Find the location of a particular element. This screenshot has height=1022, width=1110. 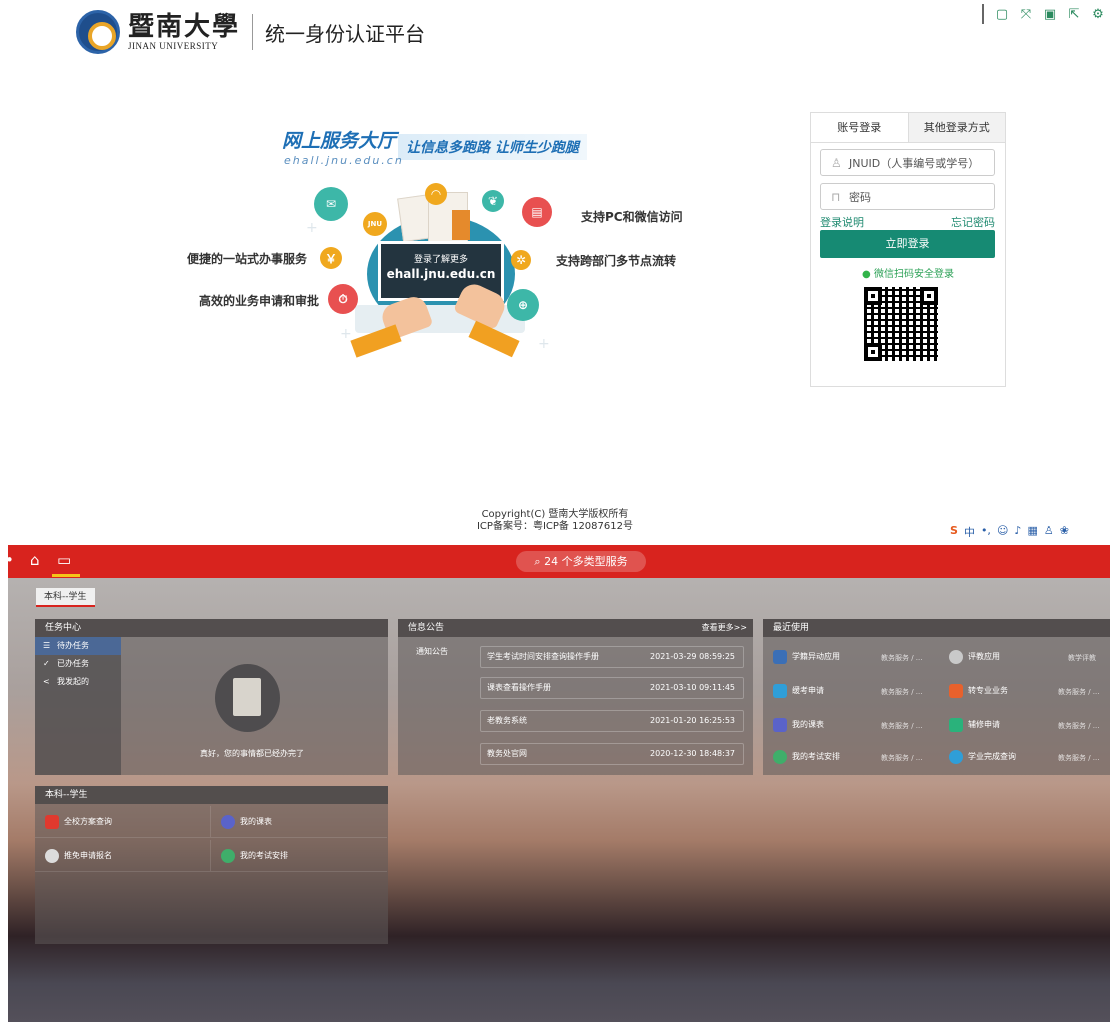

logo-divider is located at coordinates (253, 32).